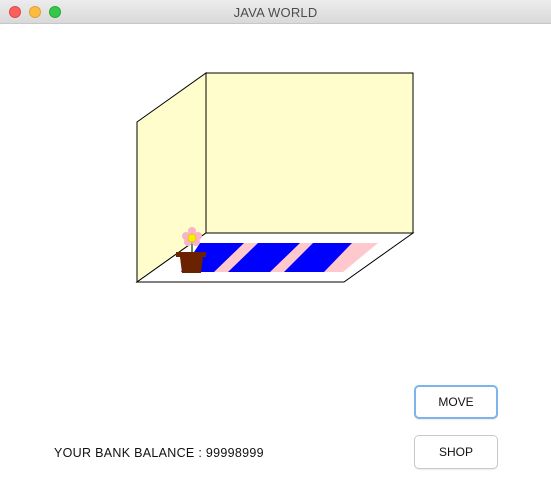 The width and height of the screenshot is (551, 501). Describe the element at coordinates (309, 153) in the screenshot. I see `back-wall` at that location.